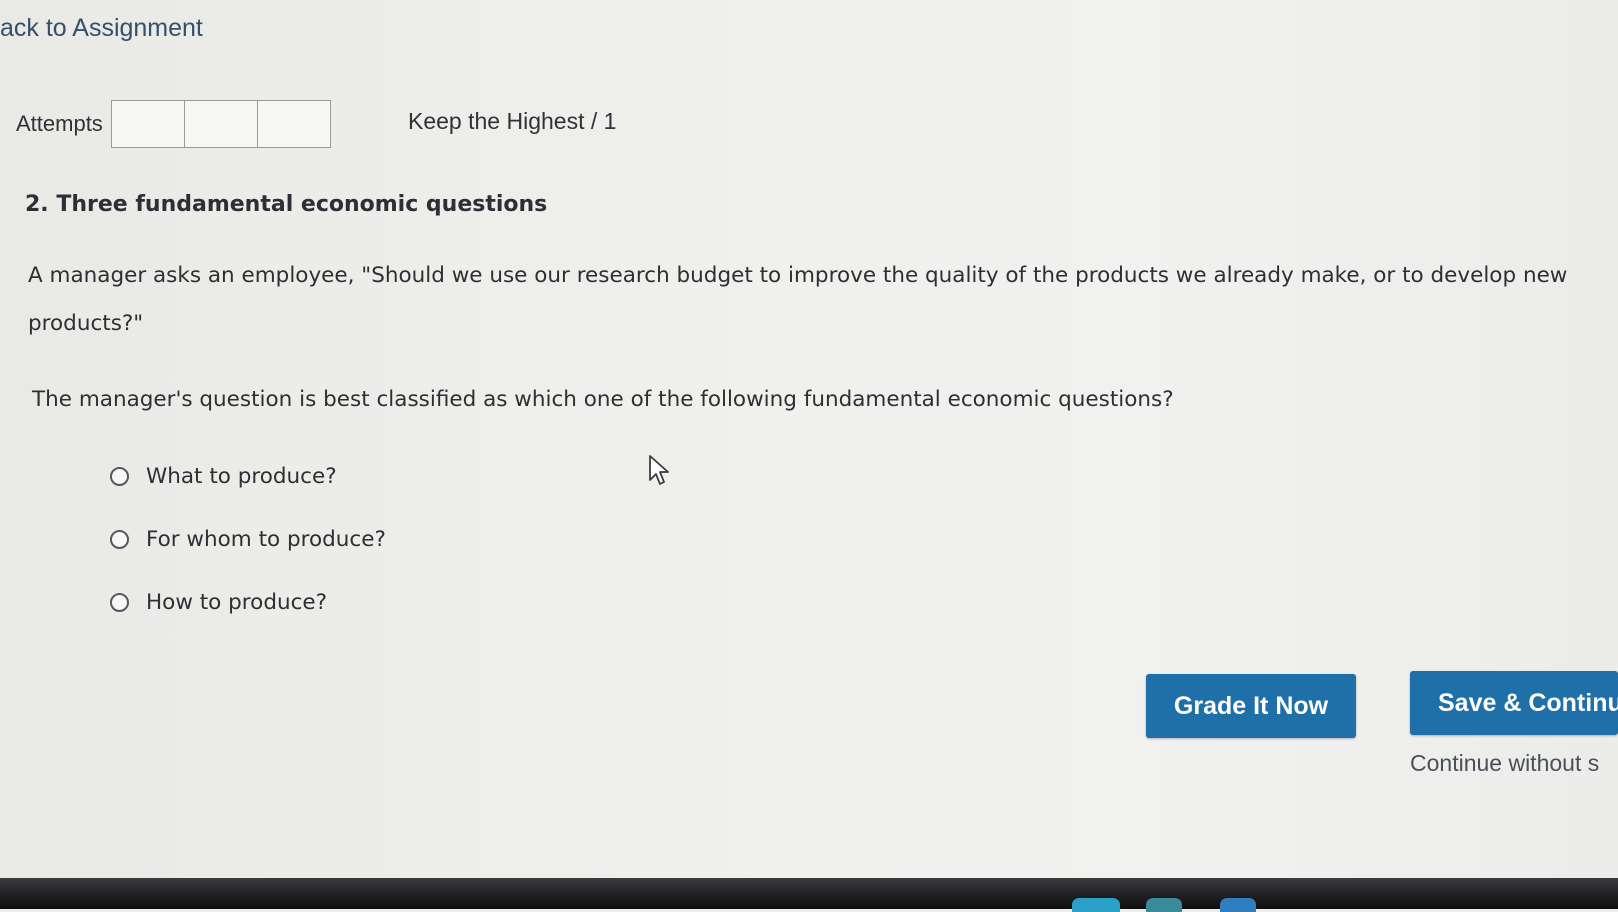 The image size is (1618, 912). I want to click on option-what-to-produce: What to produce?, so click(248, 476).